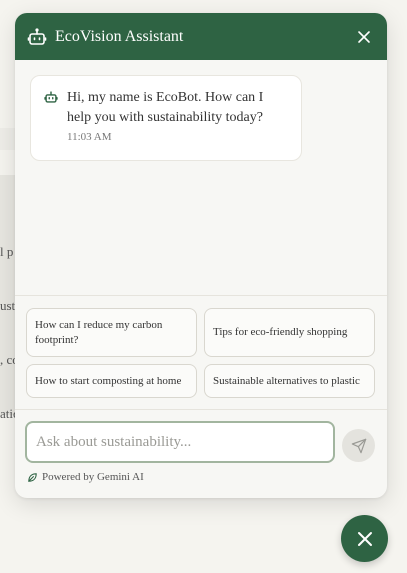 Image resolution: width=407 pixels, height=573 pixels. I want to click on chat-title: EcoVision Assistant, so click(119, 36).